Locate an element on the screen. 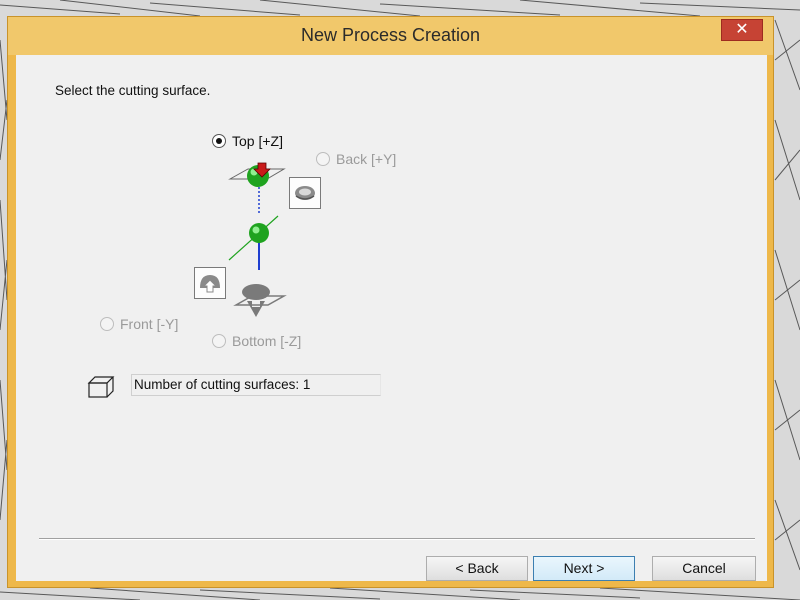  cancel-button: Cancel is located at coordinates (704, 568).